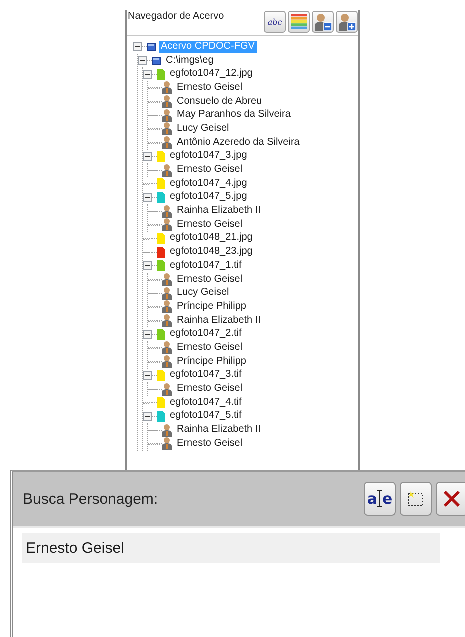 The image size is (465, 637). I want to click on close-icon, so click(452, 499).